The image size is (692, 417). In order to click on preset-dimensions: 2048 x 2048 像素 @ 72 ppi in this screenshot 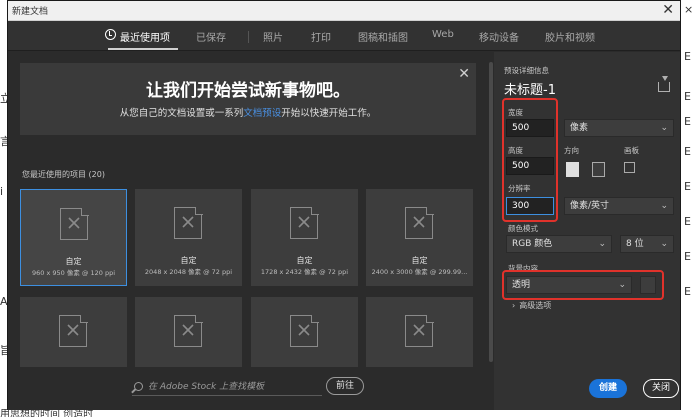, I will do `click(188, 272)`.